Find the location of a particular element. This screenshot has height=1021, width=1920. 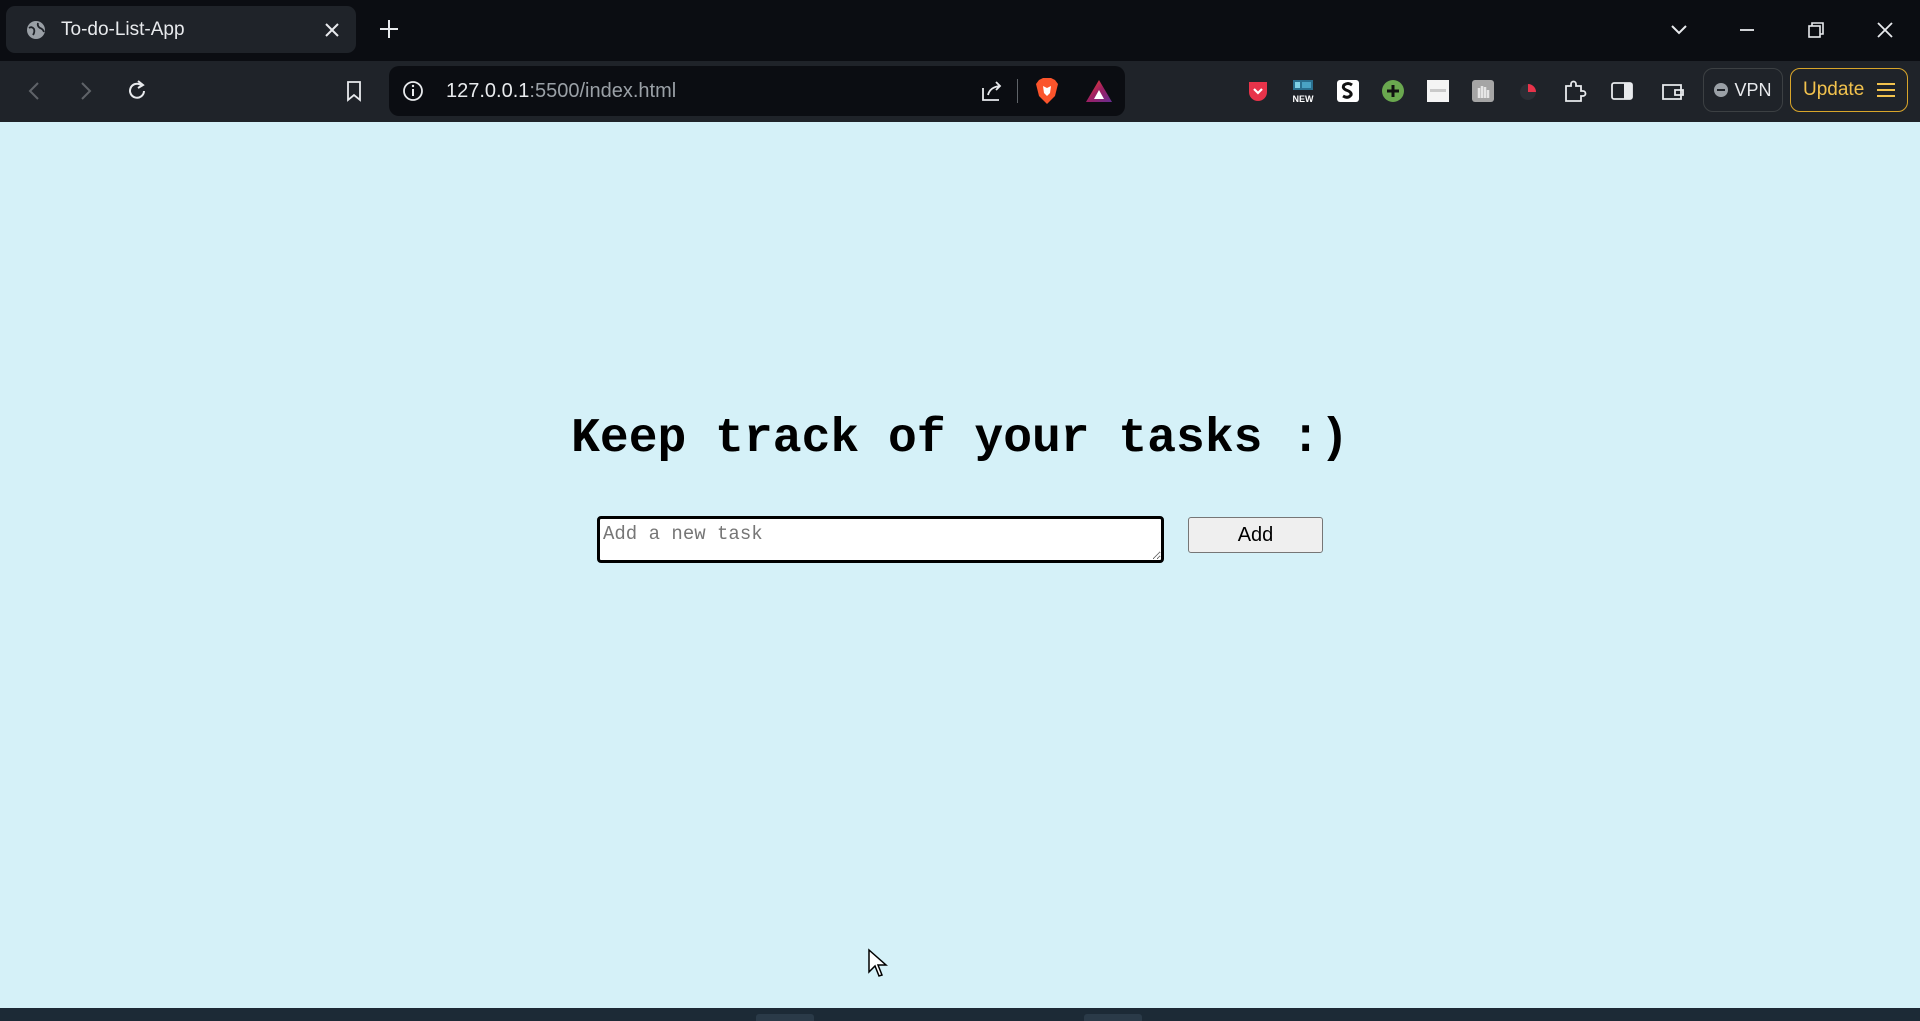

update-label: Update is located at coordinates (1834, 89).